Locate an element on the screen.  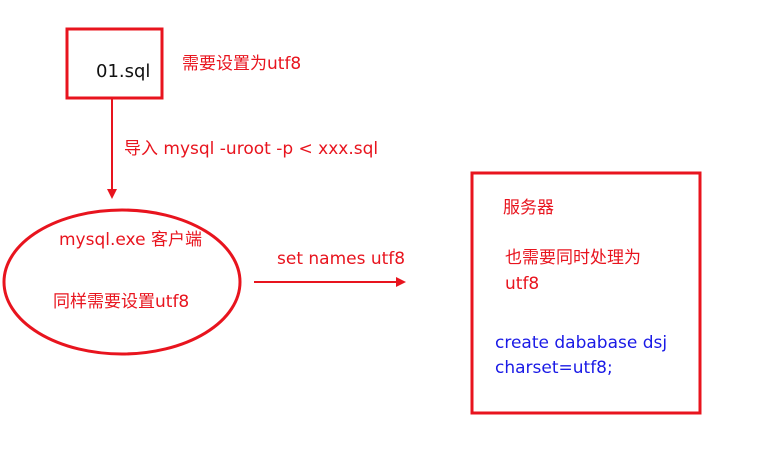
client-note: 同样需要设置utf8 is located at coordinates (121, 302).